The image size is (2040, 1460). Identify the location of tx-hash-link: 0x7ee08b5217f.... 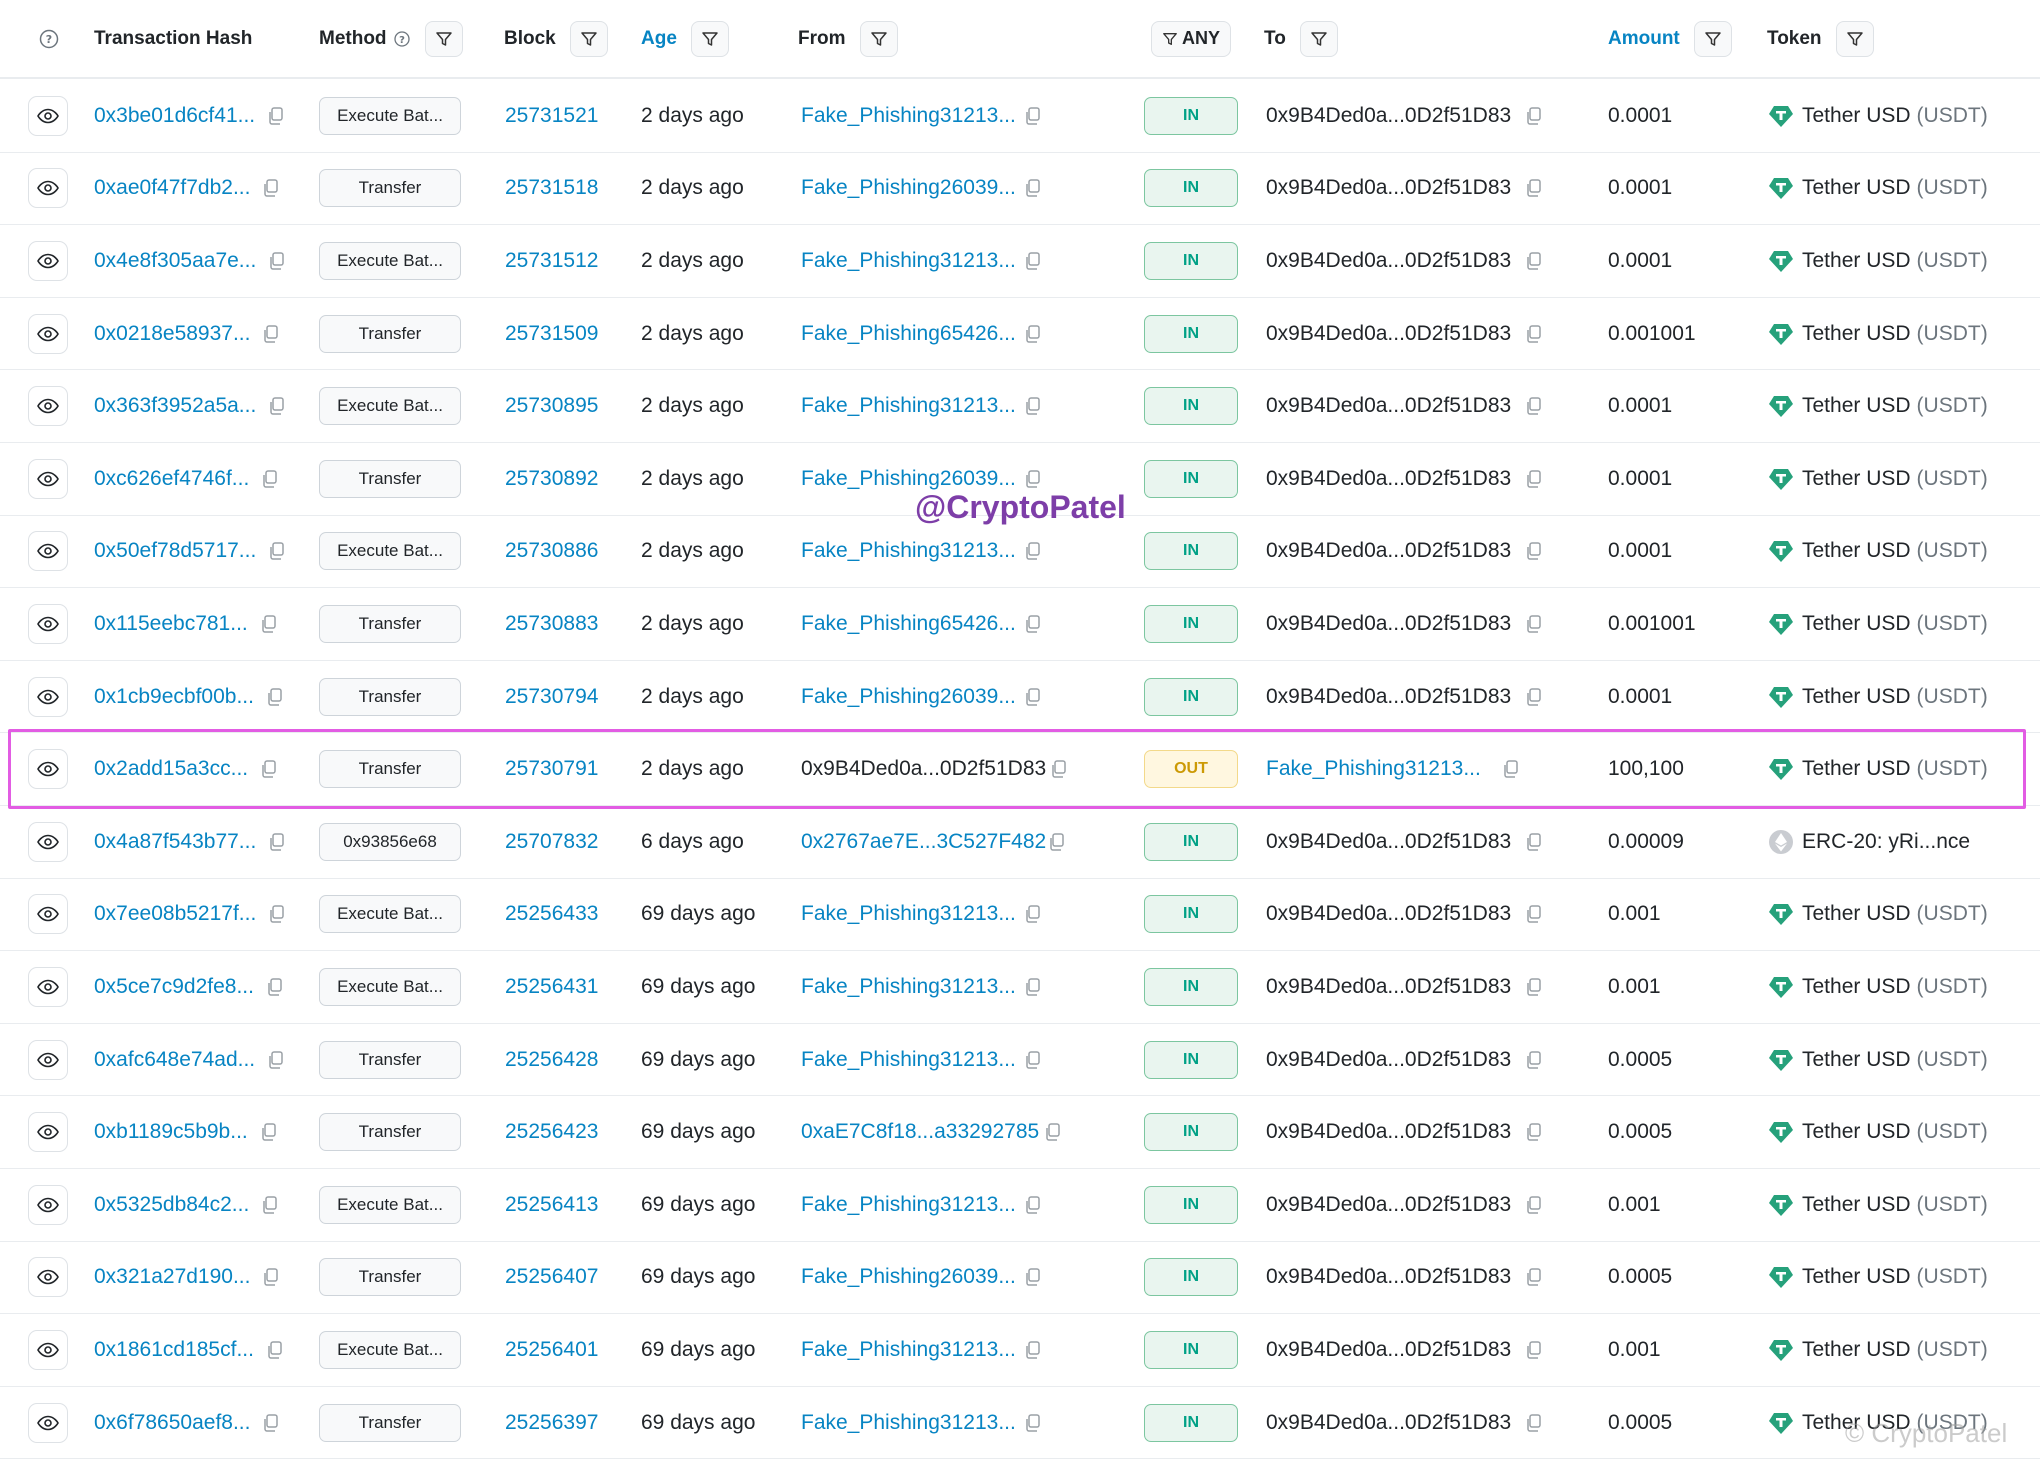
(175, 914).